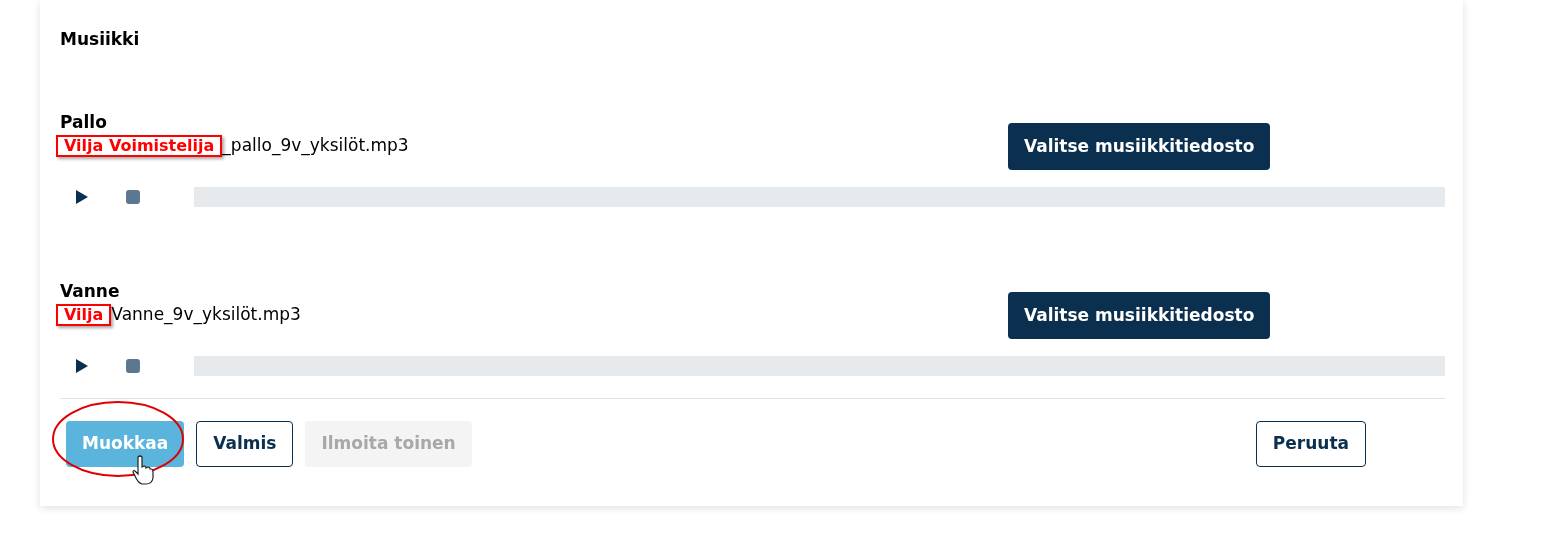  What do you see at coordinates (143, 470) in the screenshot?
I see `hand-cursor-icon` at bounding box center [143, 470].